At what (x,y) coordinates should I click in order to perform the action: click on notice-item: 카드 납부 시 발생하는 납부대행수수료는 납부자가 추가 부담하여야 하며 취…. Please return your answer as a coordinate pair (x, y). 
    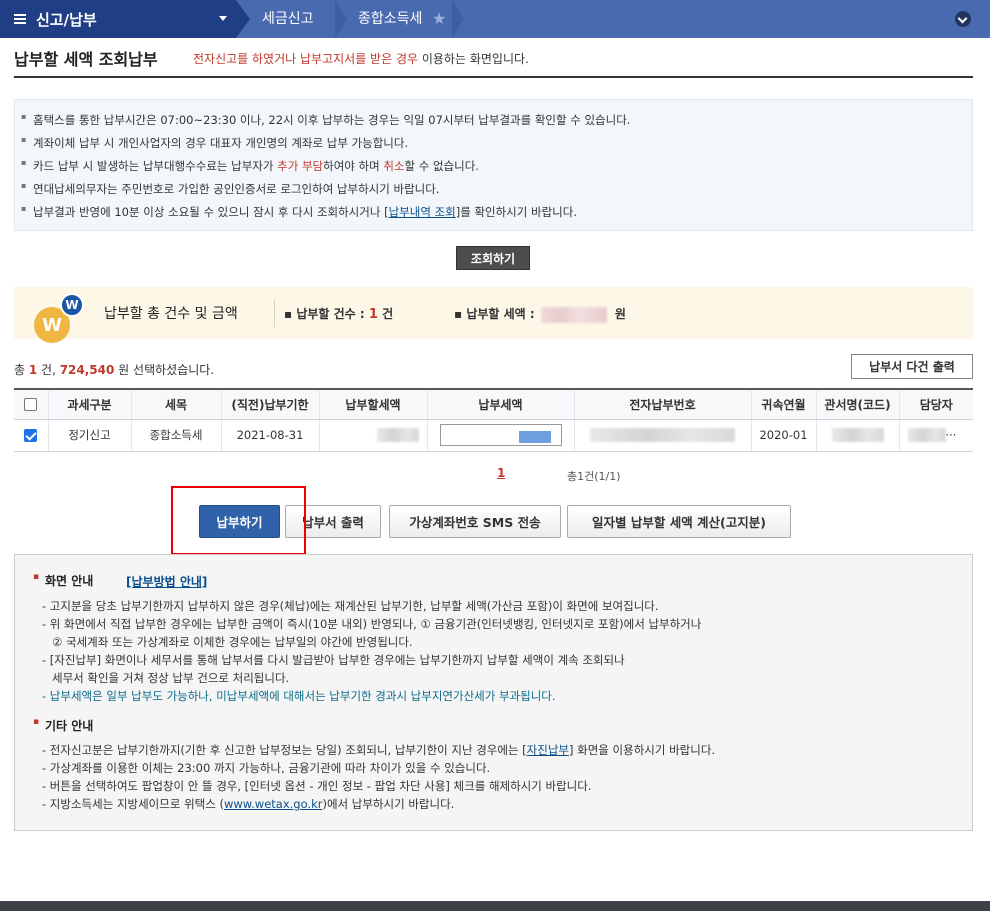
    Looking at the image, I should click on (250, 166).